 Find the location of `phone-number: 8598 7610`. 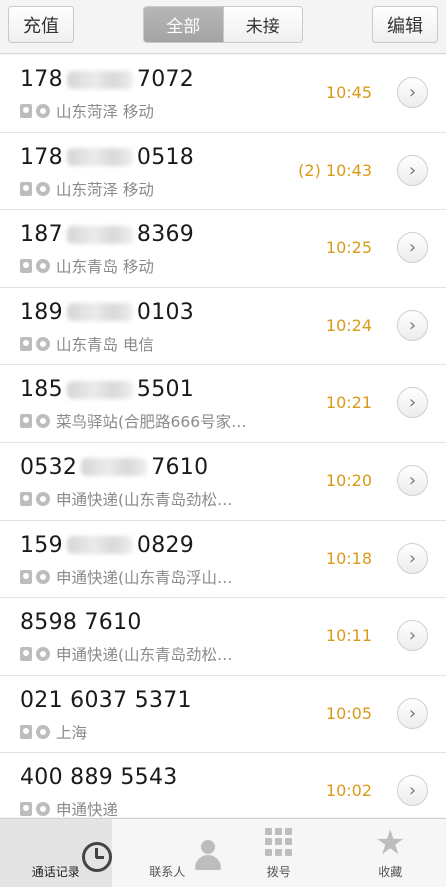

phone-number: 8598 7610 is located at coordinates (81, 622).